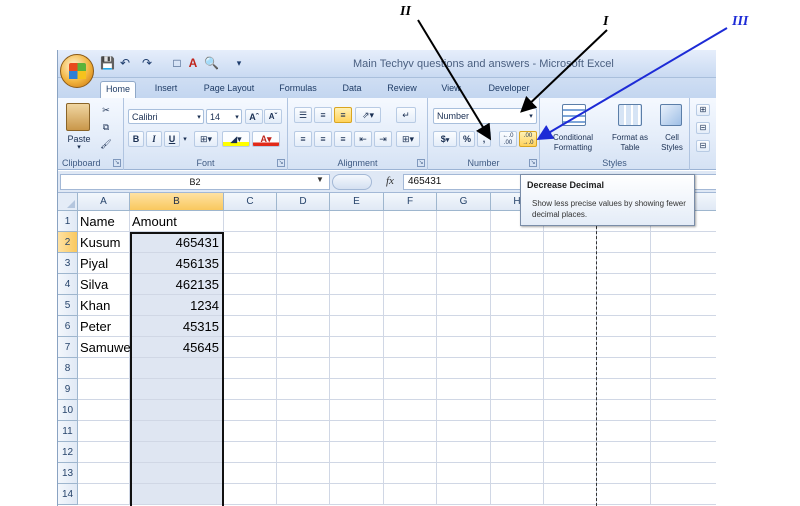  I want to click on merge-center-icon: ⊞▾, so click(408, 139).